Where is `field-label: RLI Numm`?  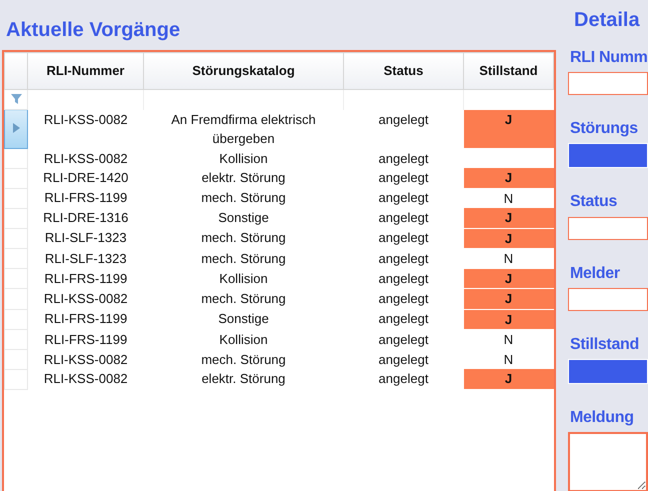 field-label: RLI Numm is located at coordinates (609, 58).